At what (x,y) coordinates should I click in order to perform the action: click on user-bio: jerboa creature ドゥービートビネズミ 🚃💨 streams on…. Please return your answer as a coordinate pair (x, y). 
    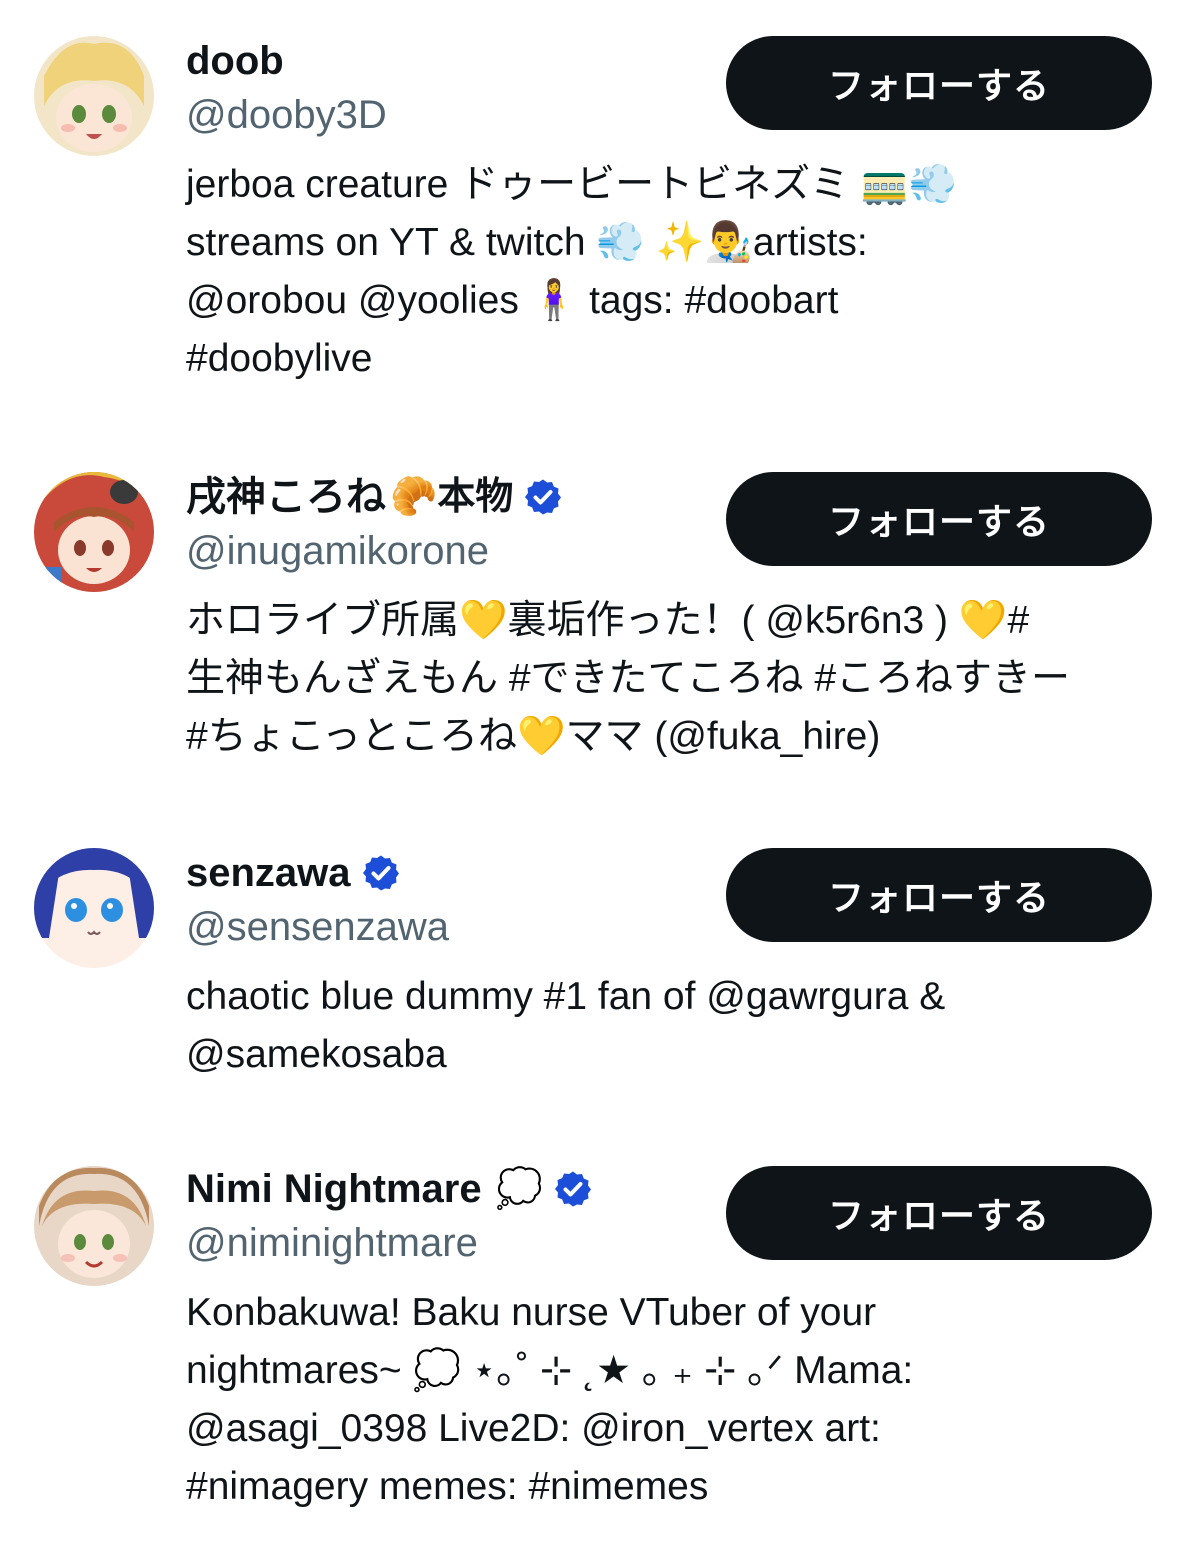
    Looking at the image, I should click on (572, 271).